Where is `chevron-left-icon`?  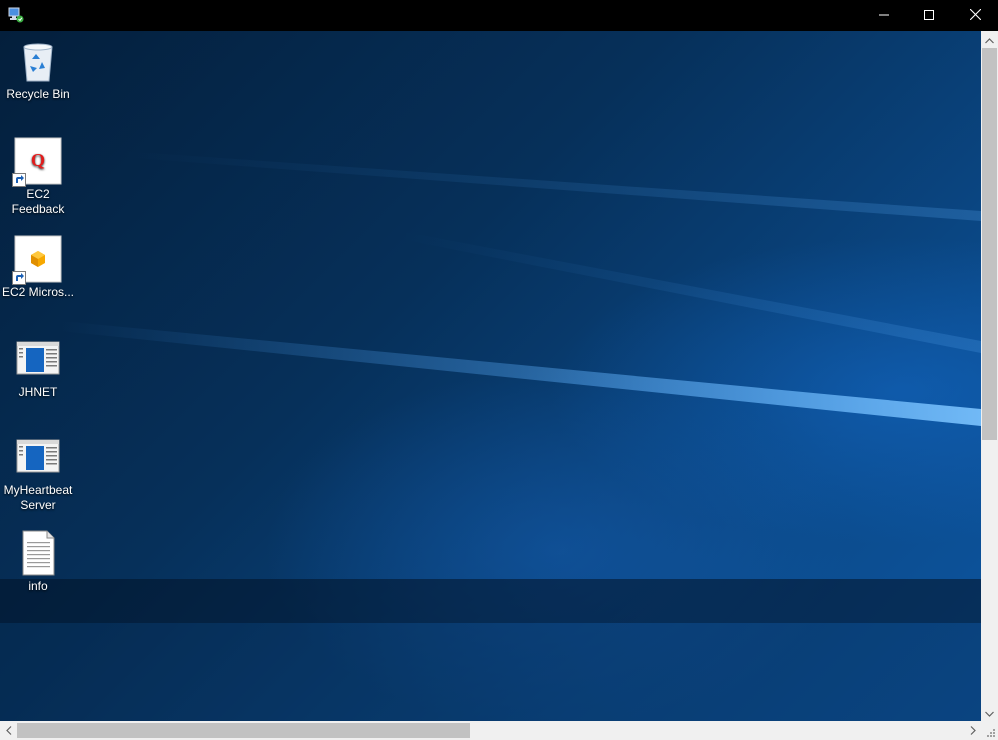 chevron-left-icon is located at coordinates (8, 731).